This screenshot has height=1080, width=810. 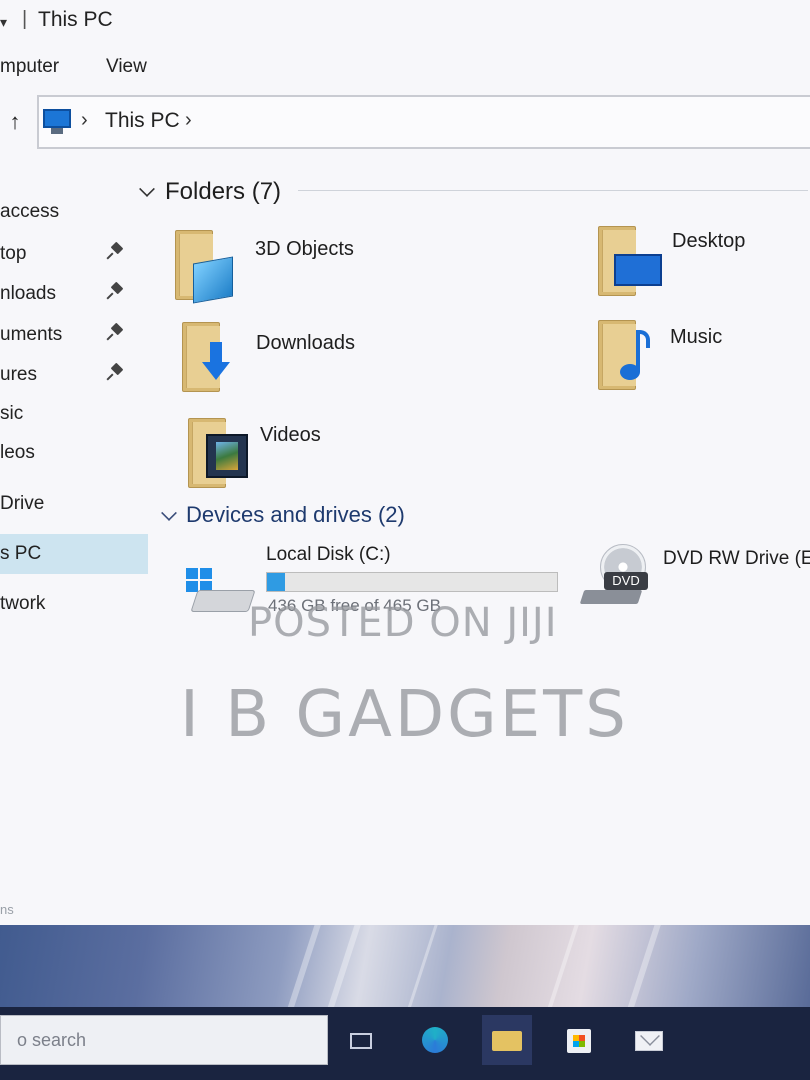 I want to click on watermark-brand: I B GADGETS, so click(x=404, y=715).